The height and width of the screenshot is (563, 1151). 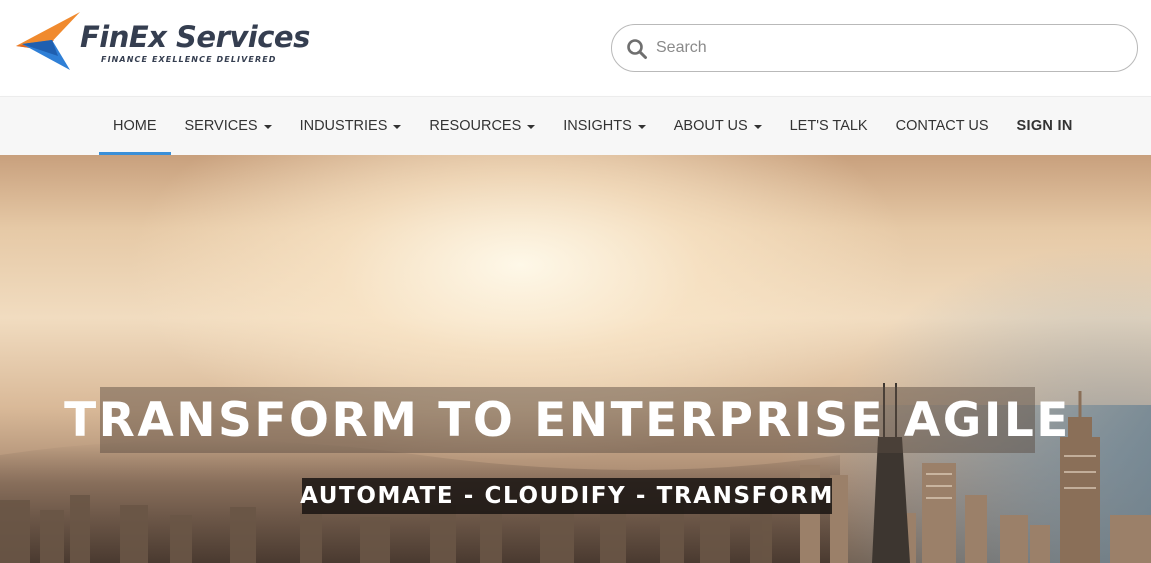 What do you see at coordinates (195, 37) in the screenshot?
I see `brand-name: FinEx Services` at bounding box center [195, 37].